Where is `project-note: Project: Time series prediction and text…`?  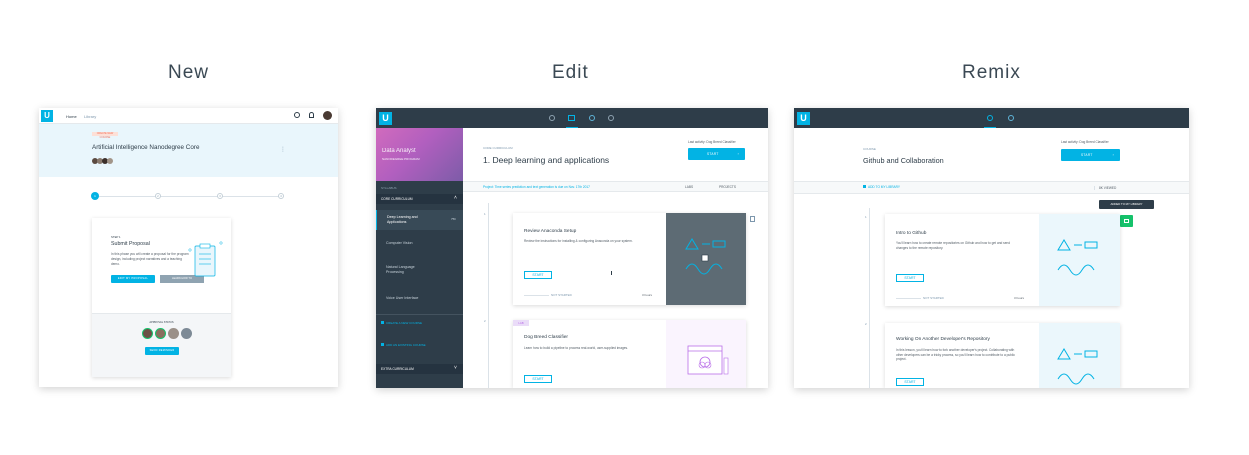 project-note: Project: Time series prediction and text… is located at coordinates (536, 187).